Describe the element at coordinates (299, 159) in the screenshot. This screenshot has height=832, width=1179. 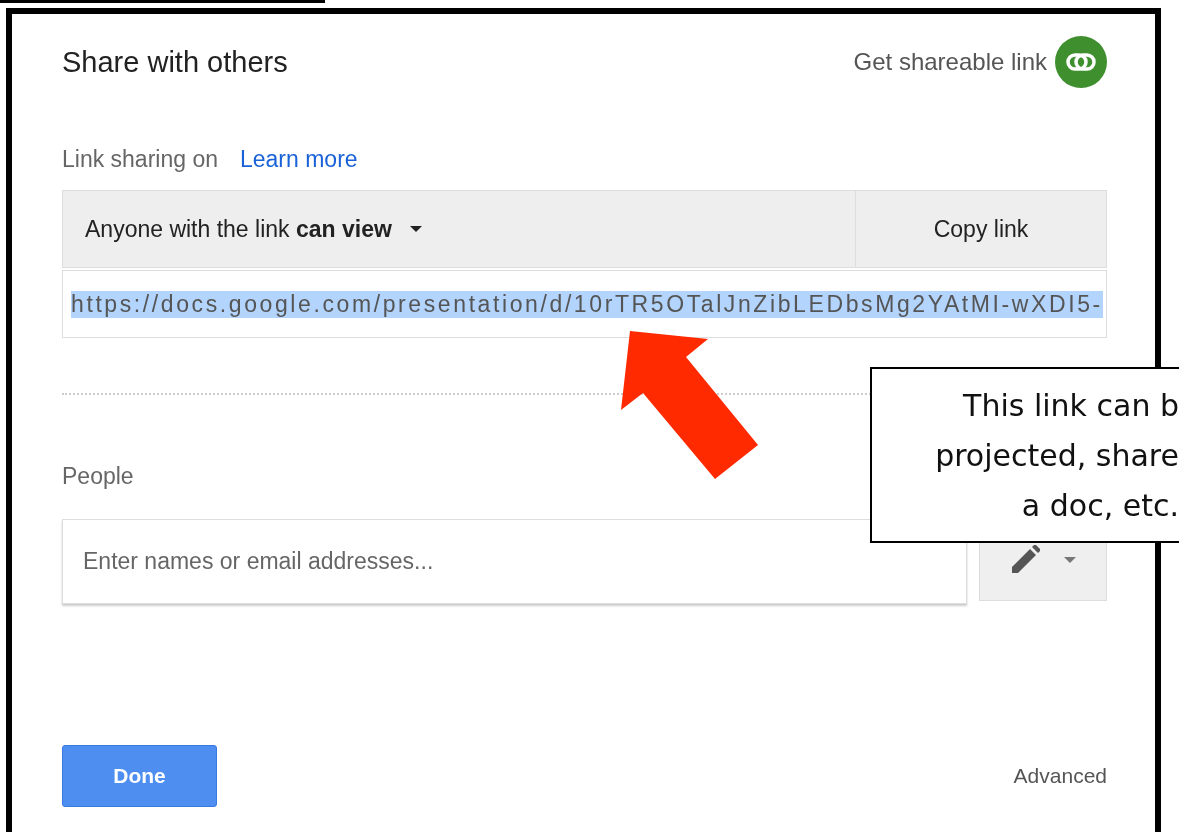
I see `learn-more-link: Learn more` at that location.